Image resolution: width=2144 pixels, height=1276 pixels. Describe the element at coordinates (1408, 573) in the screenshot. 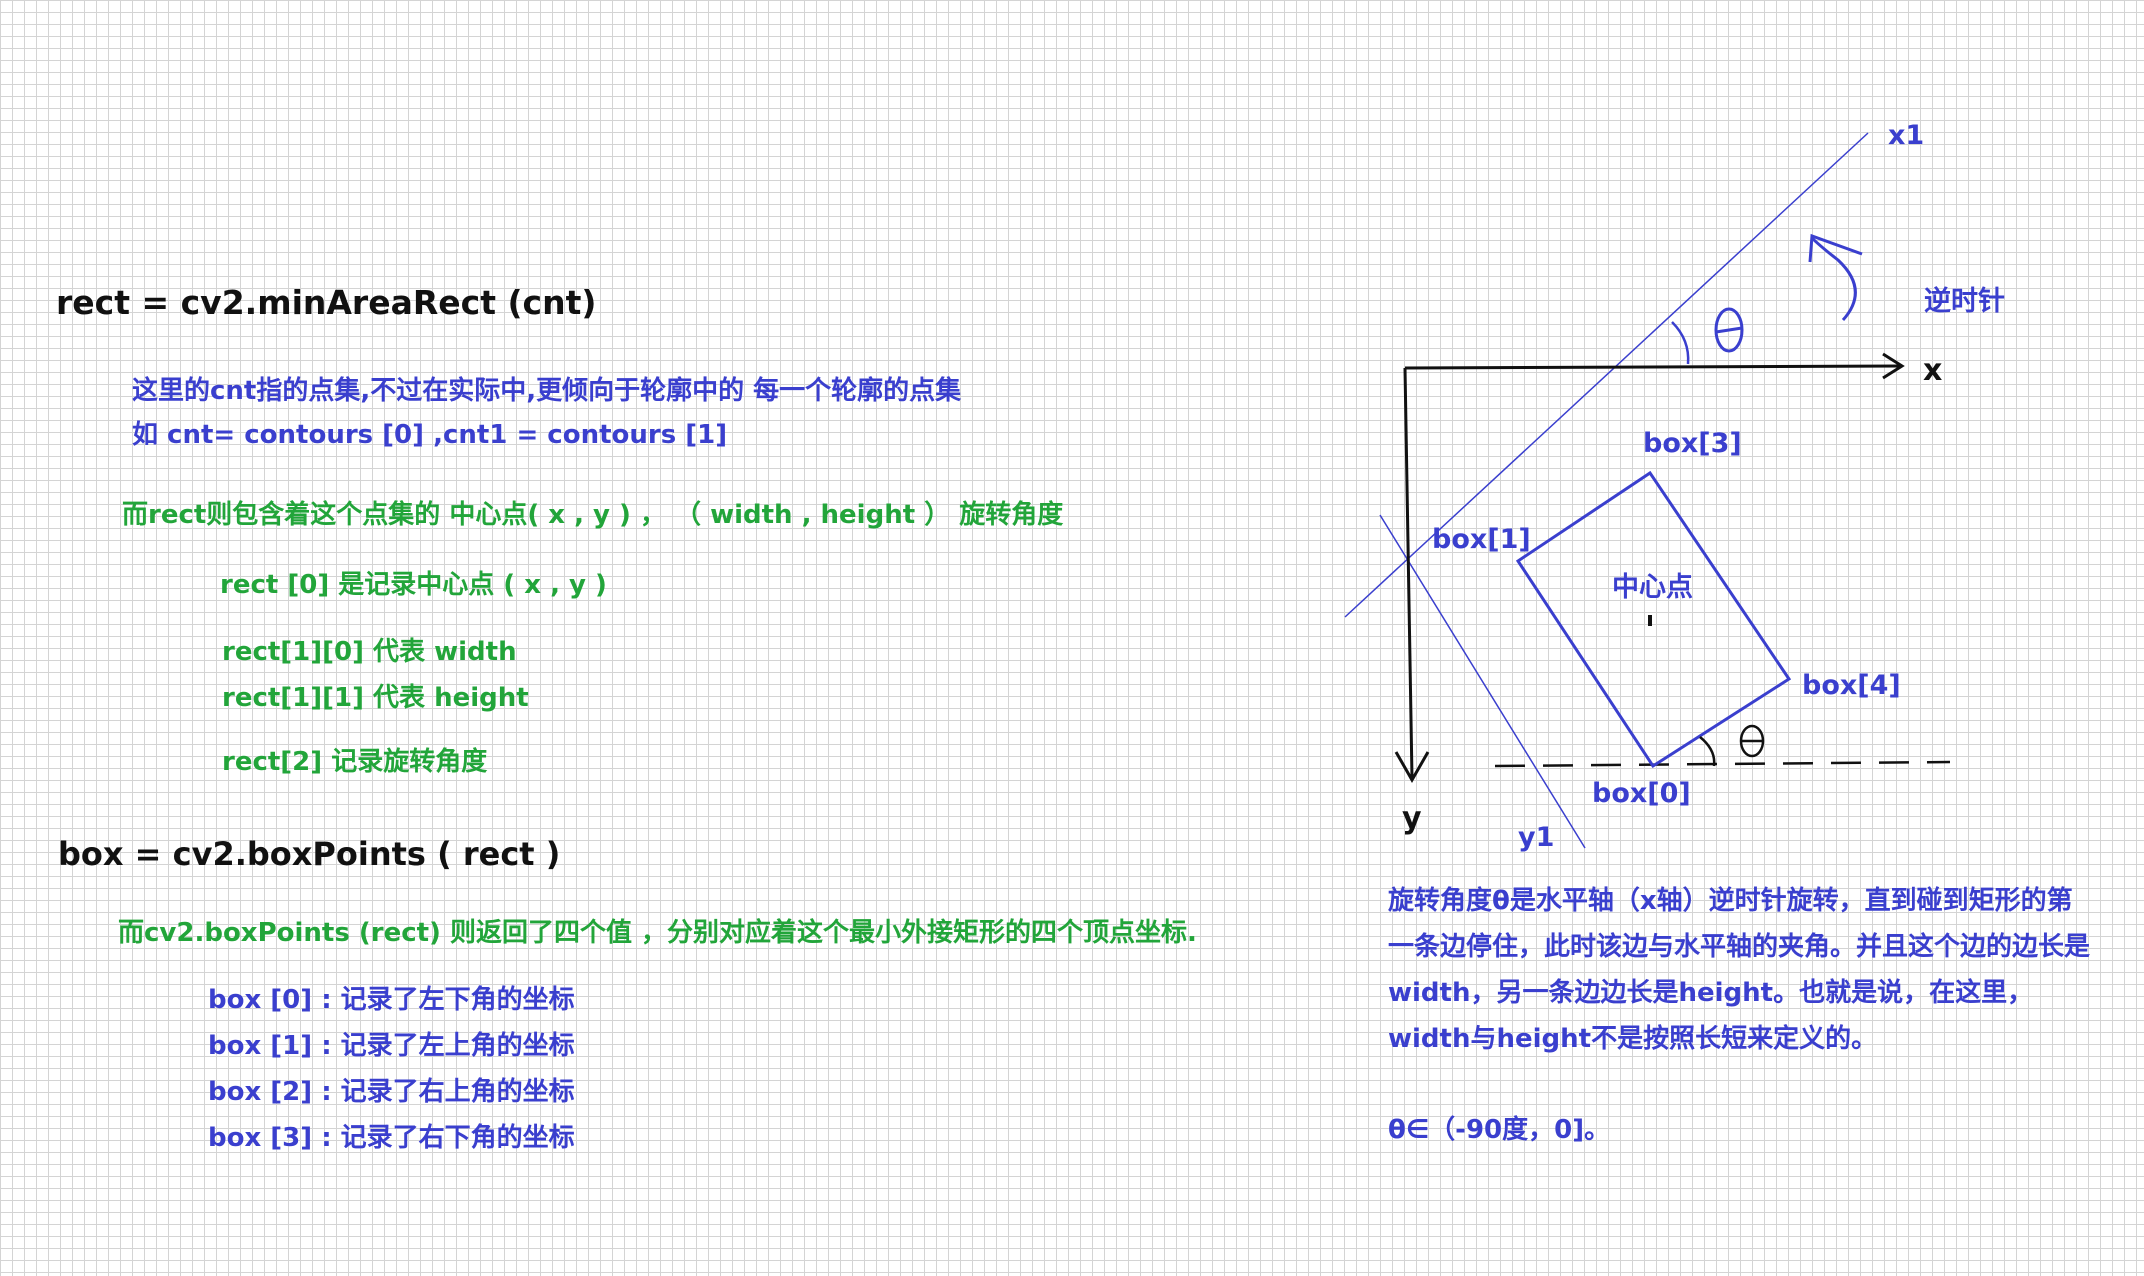

I see `y-axis` at that location.